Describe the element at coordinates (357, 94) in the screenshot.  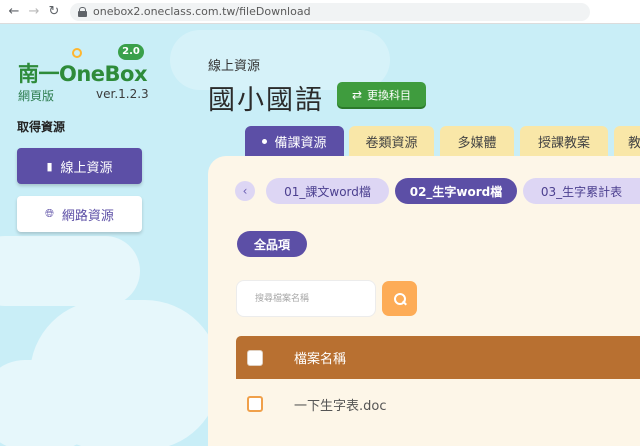
I see `swap-arrows-icon: ⇄` at that location.